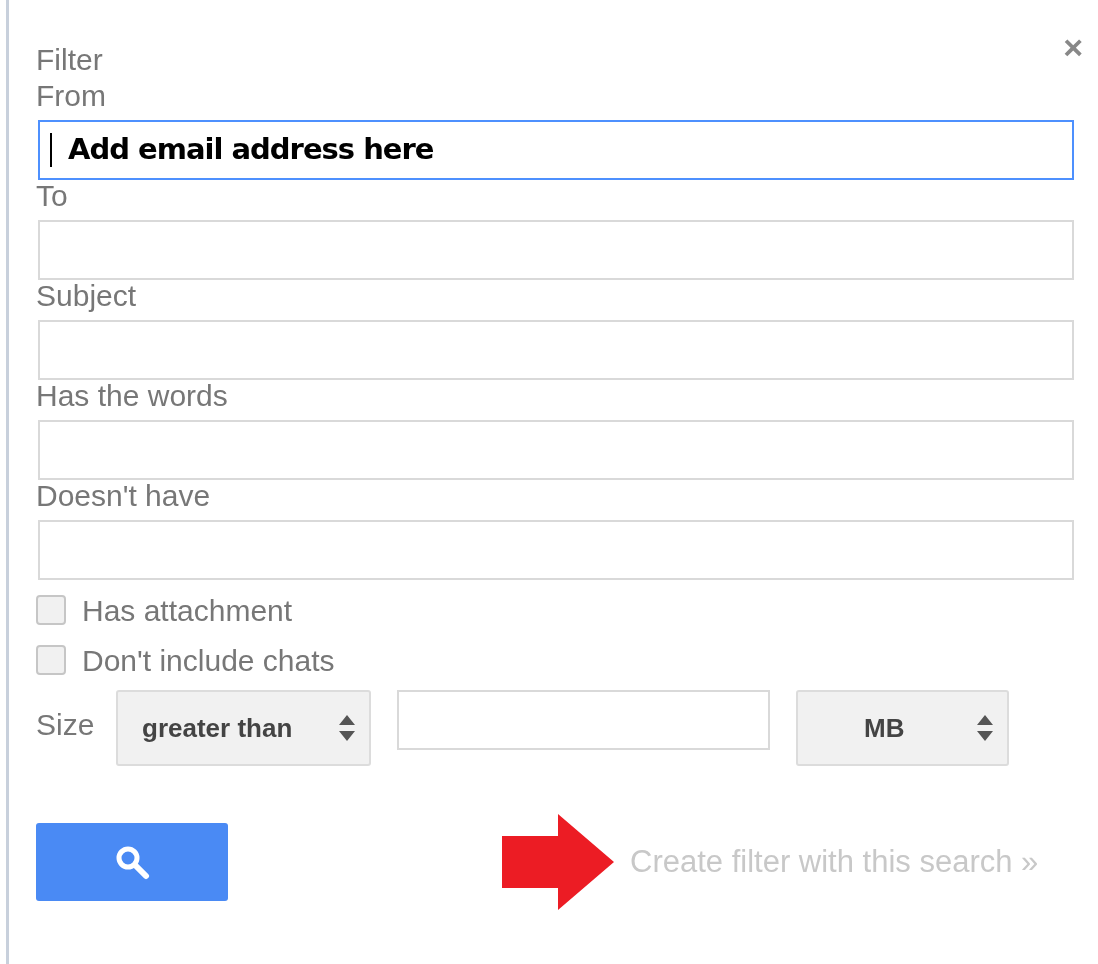  Describe the element at coordinates (1073, 47) in the screenshot. I see `close-button: ×` at that location.